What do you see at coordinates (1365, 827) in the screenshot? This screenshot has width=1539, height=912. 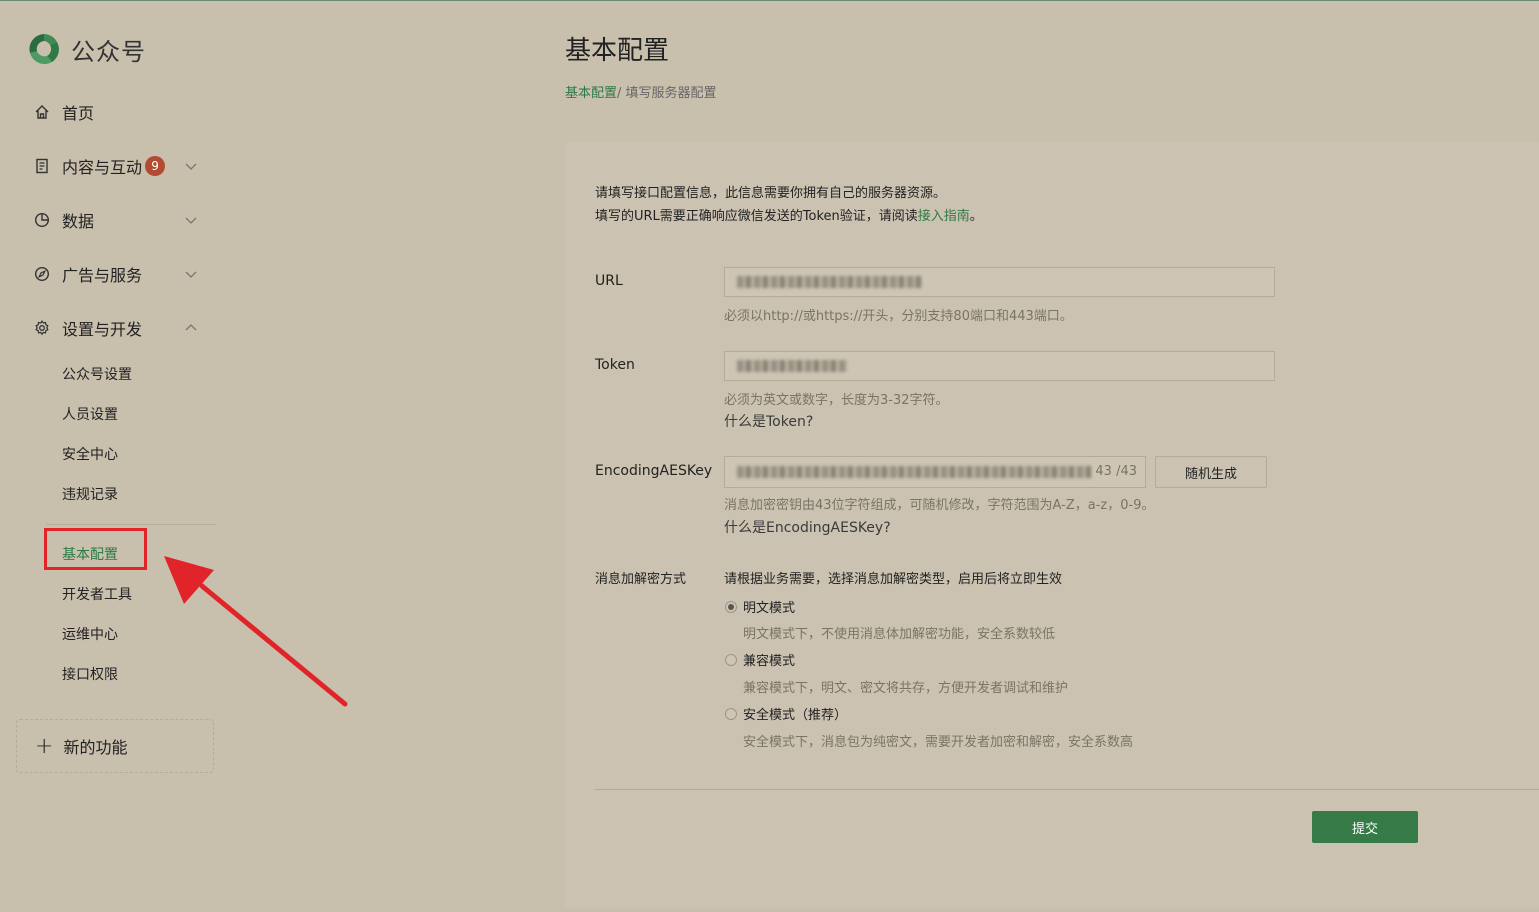 I see `submit-button: 提交` at bounding box center [1365, 827].